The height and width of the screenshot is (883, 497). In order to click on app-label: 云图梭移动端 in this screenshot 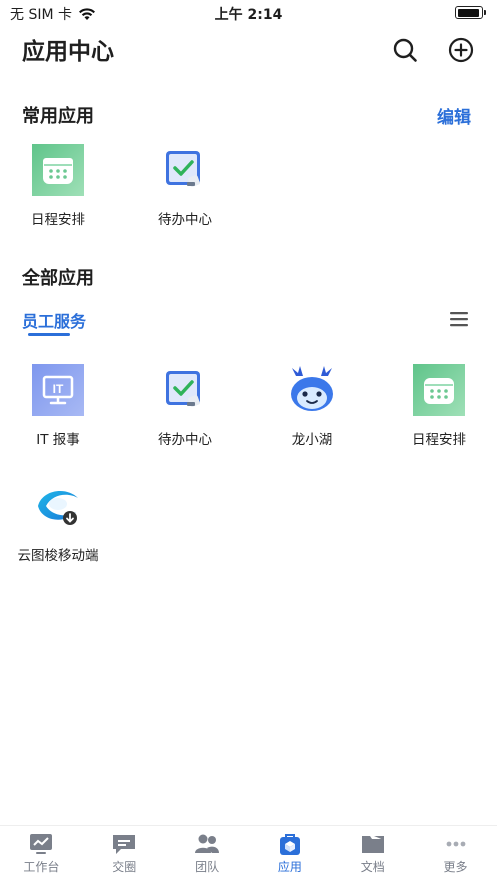, I will do `click(58, 556)`.